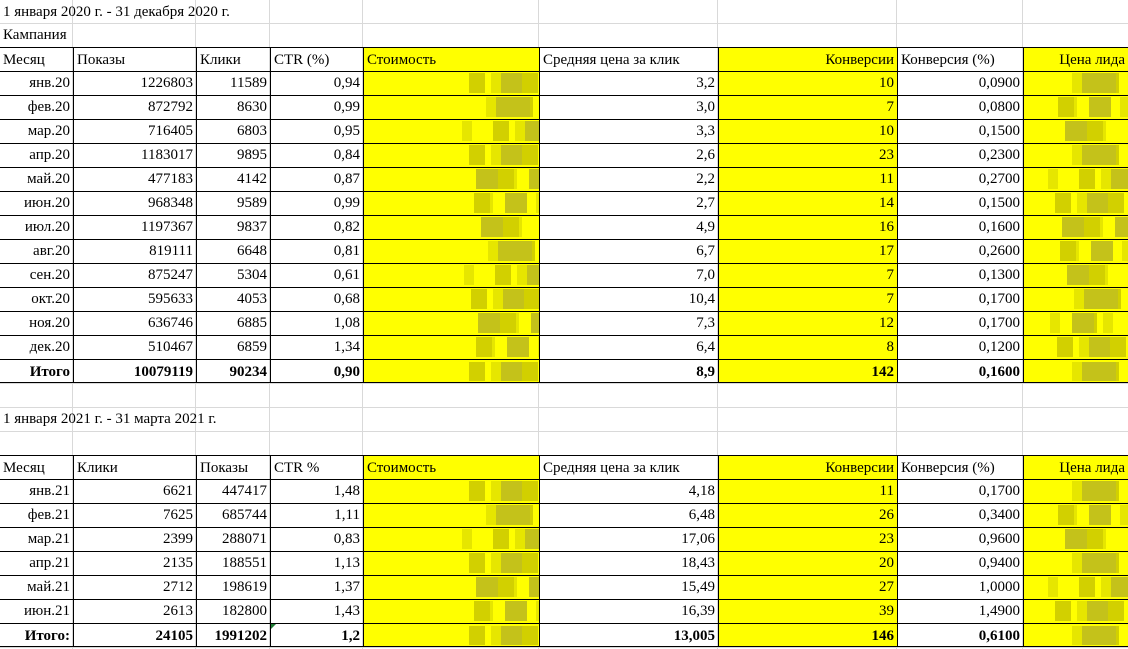 The height and width of the screenshot is (649, 1128). Describe the element at coordinates (233, 251) in the screenshot. I see `cell-clicks: 6648` at that location.